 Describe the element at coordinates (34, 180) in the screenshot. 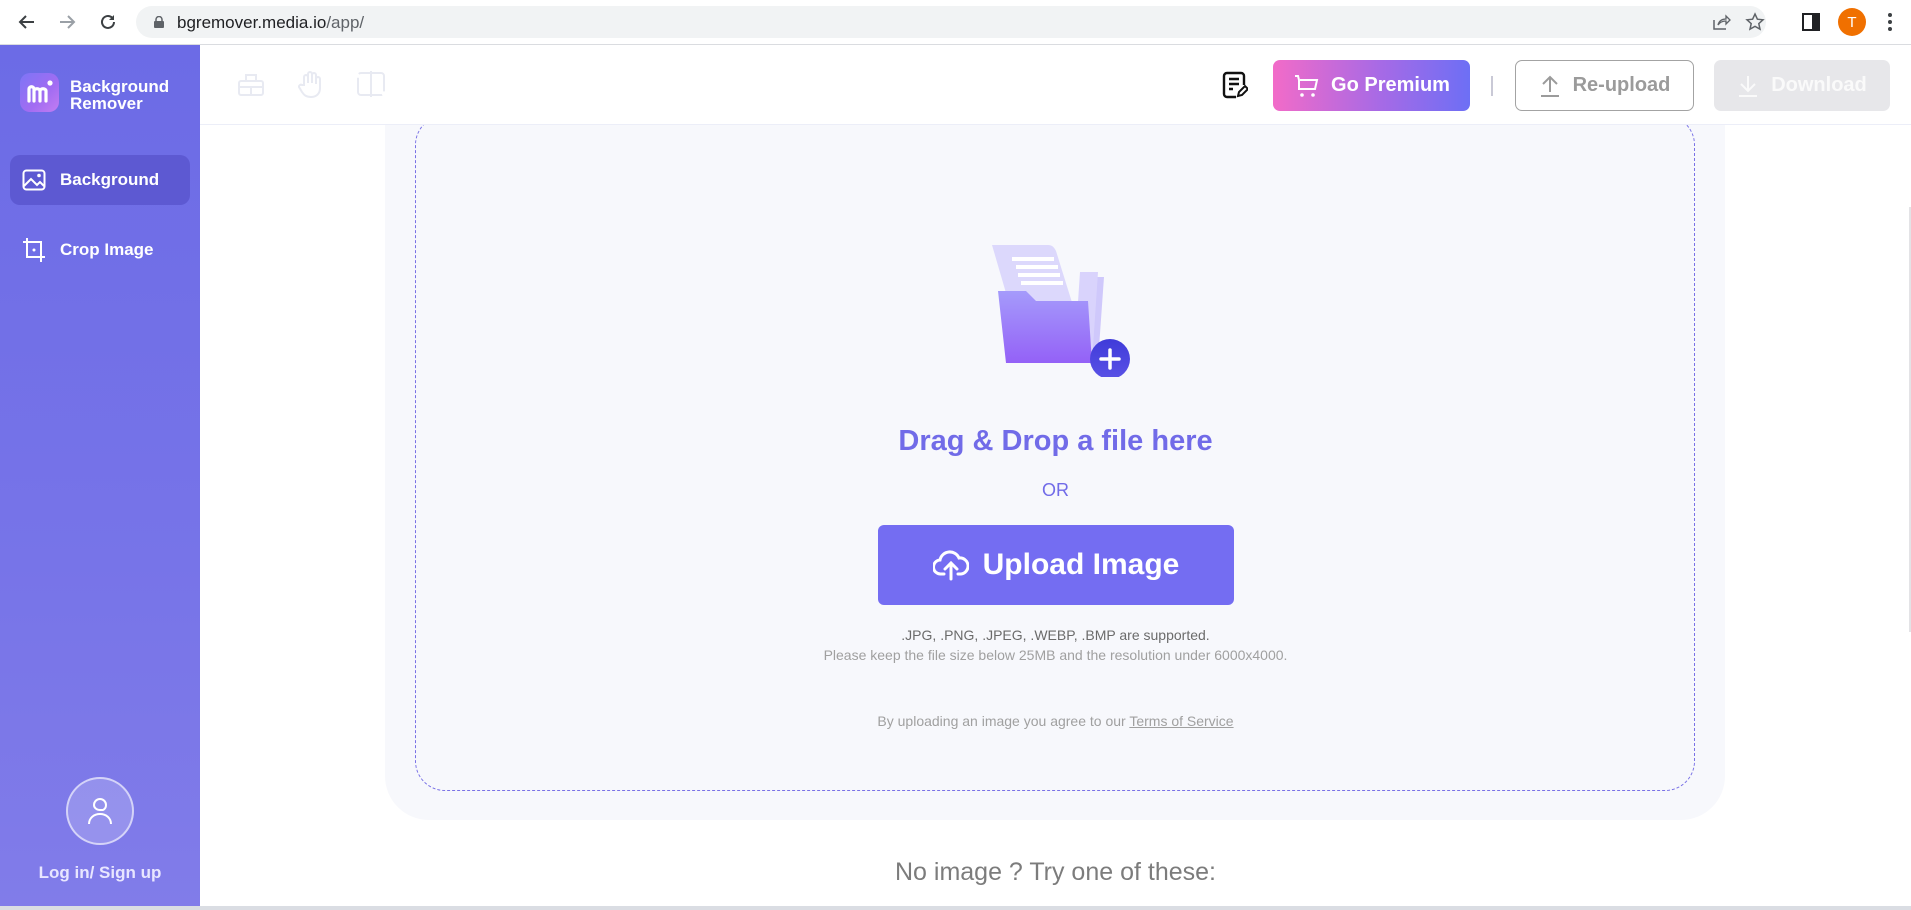

I see `image-icon` at that location.